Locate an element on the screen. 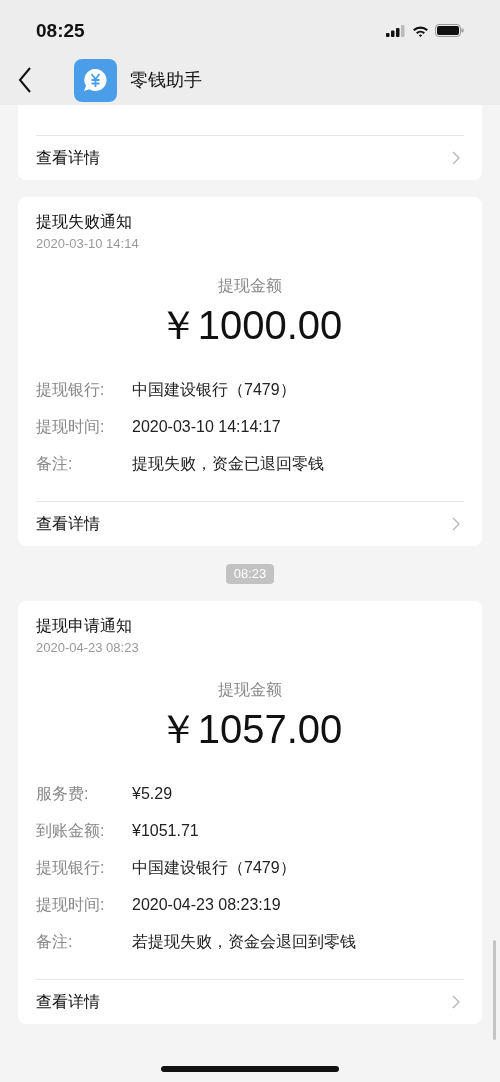 This screenshot has width=500, height=1082. field-value: 2020-04-23 08:23:19 is located at coordinates (206, 905).